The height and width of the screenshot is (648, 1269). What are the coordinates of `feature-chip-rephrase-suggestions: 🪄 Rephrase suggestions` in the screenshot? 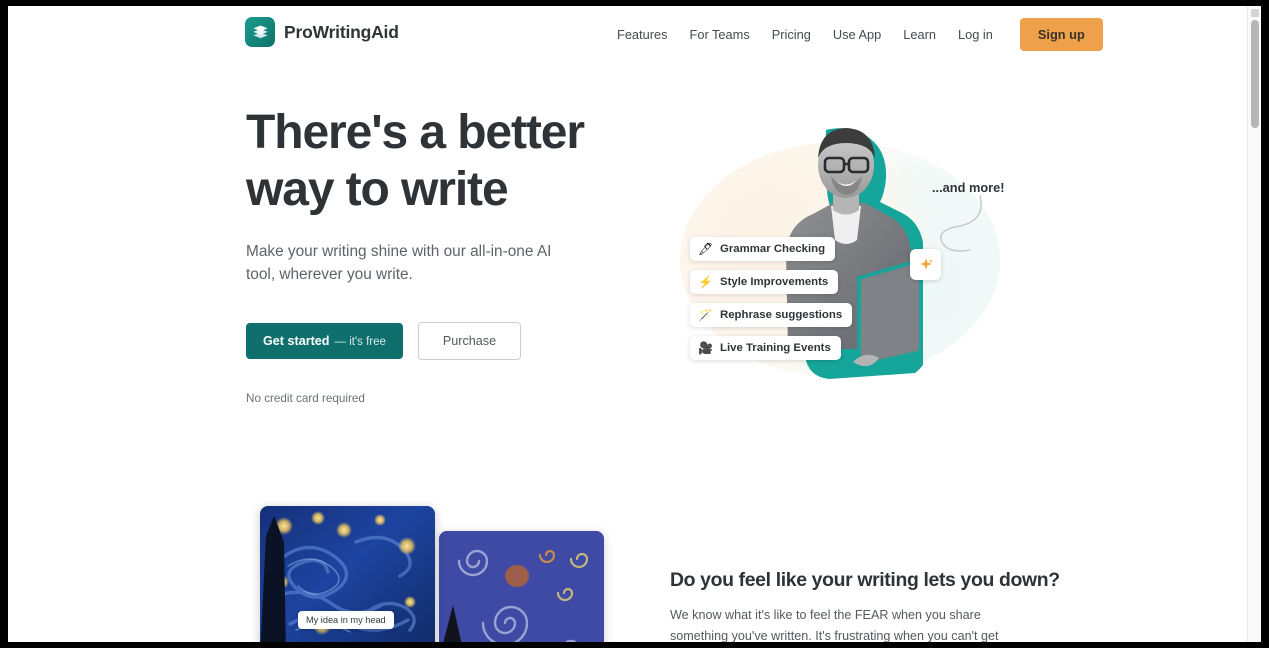 It's located at (771, 315).